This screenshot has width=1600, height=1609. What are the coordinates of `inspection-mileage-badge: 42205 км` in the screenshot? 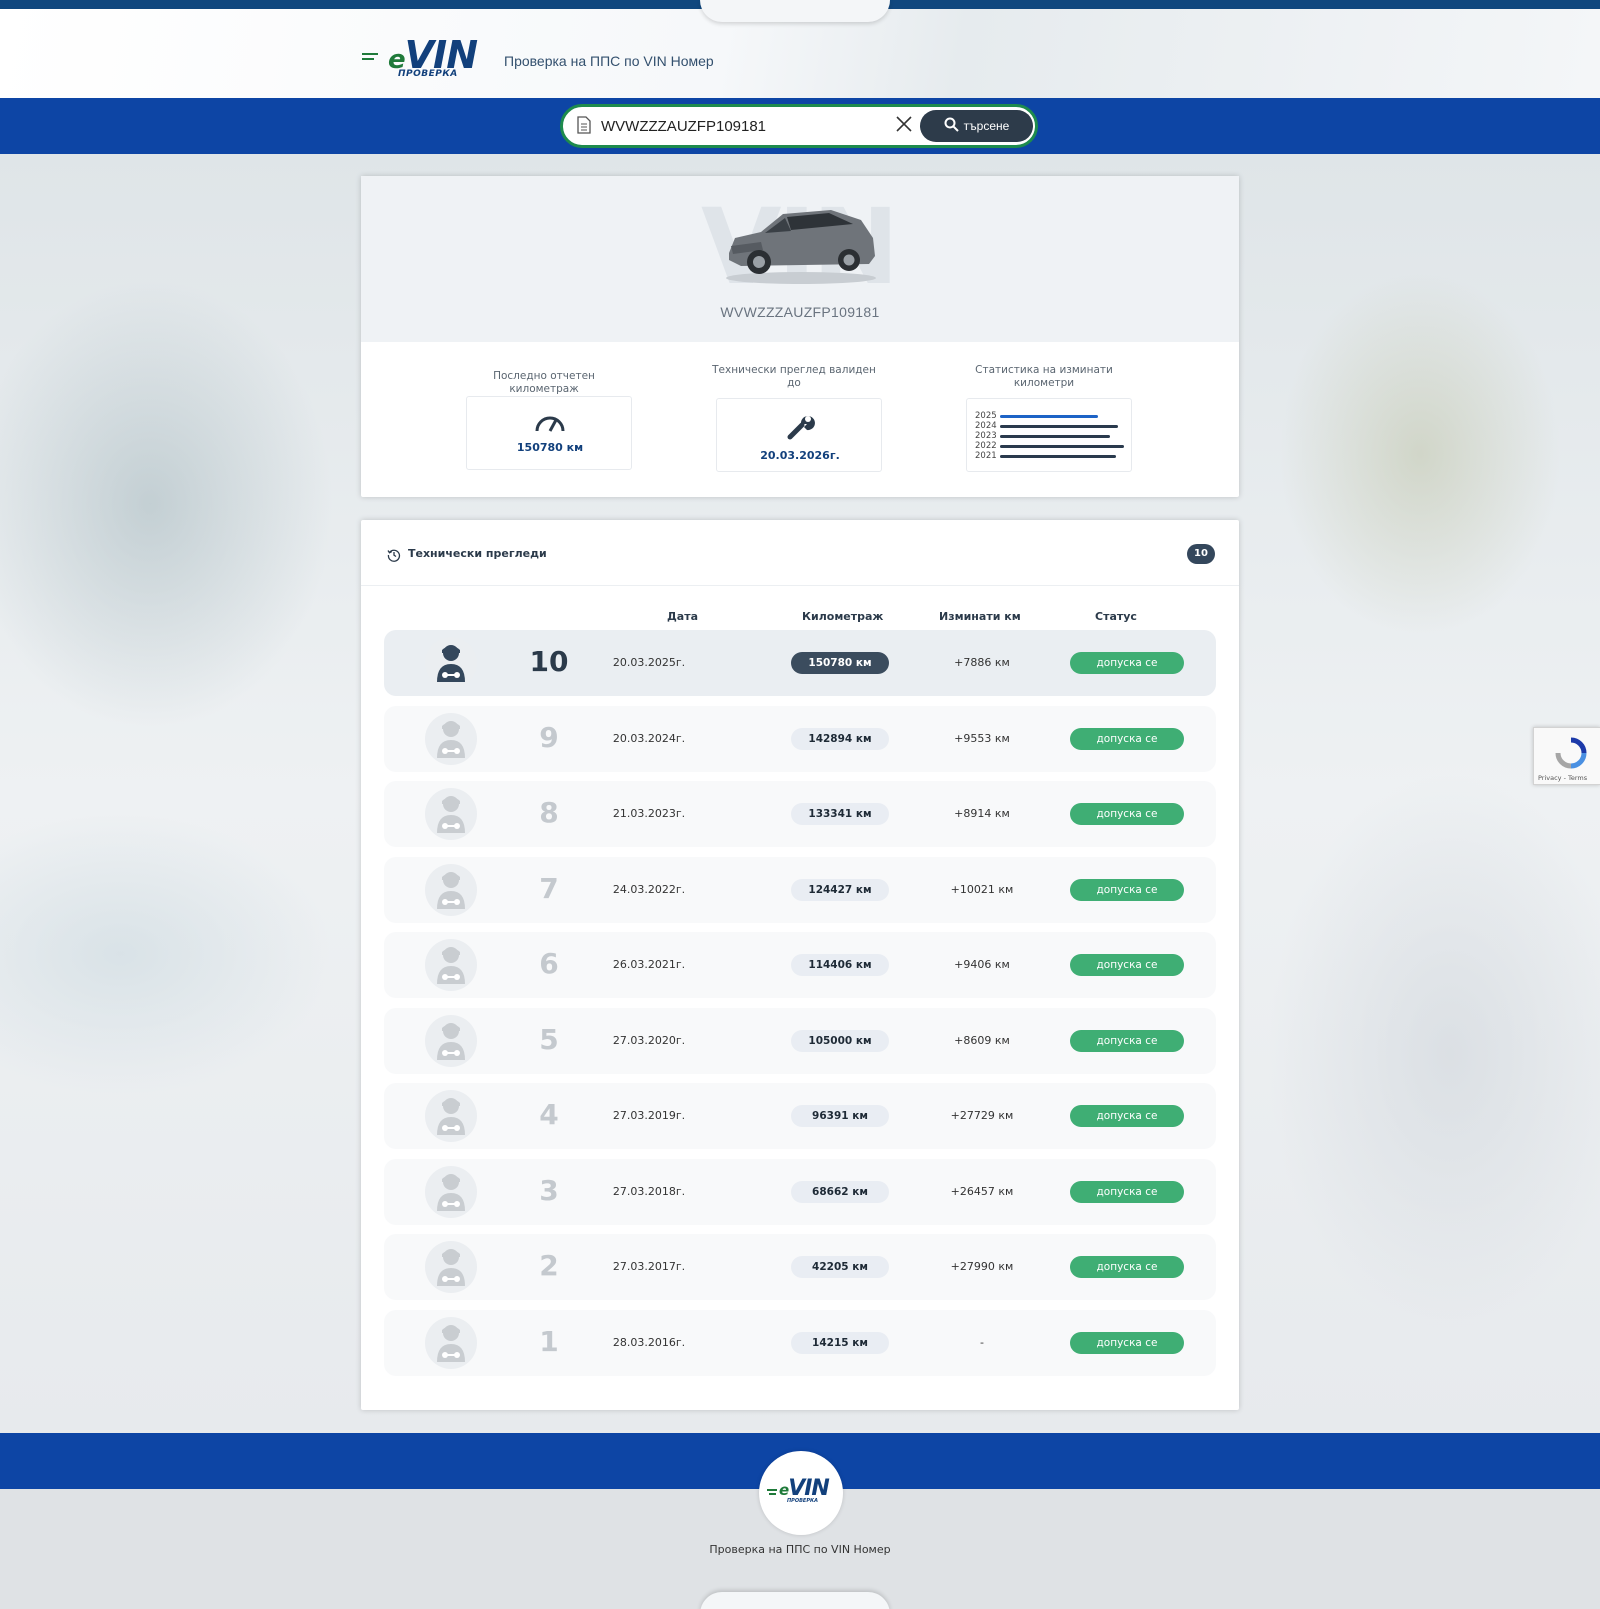 It's located at (840, 1267).